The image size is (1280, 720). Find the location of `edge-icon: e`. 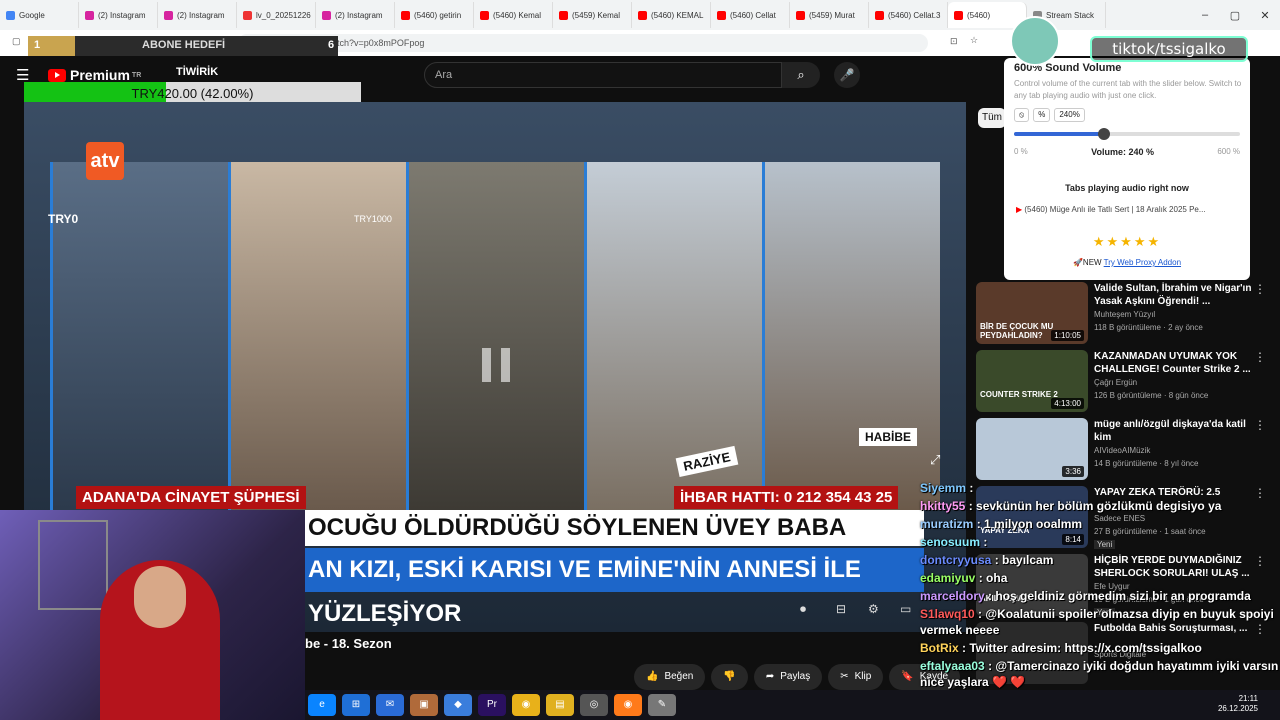

edge-icon: e is located at coordinates (322, 705).